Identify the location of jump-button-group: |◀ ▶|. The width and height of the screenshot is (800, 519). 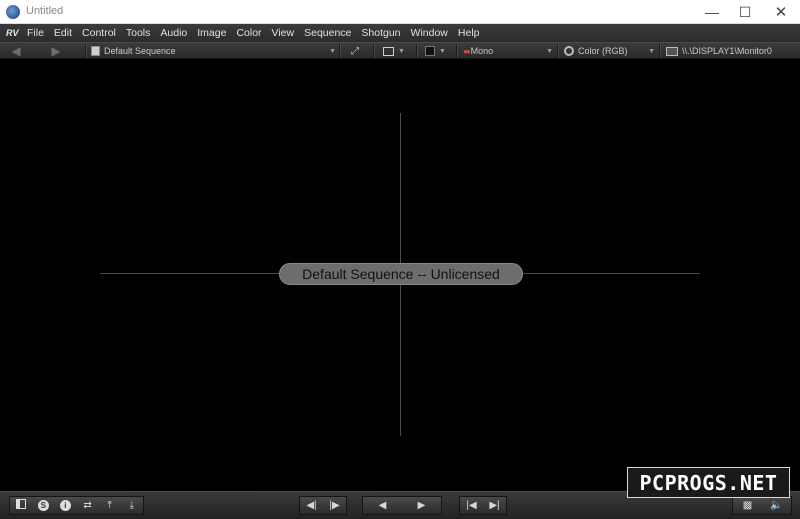
(483, 505).